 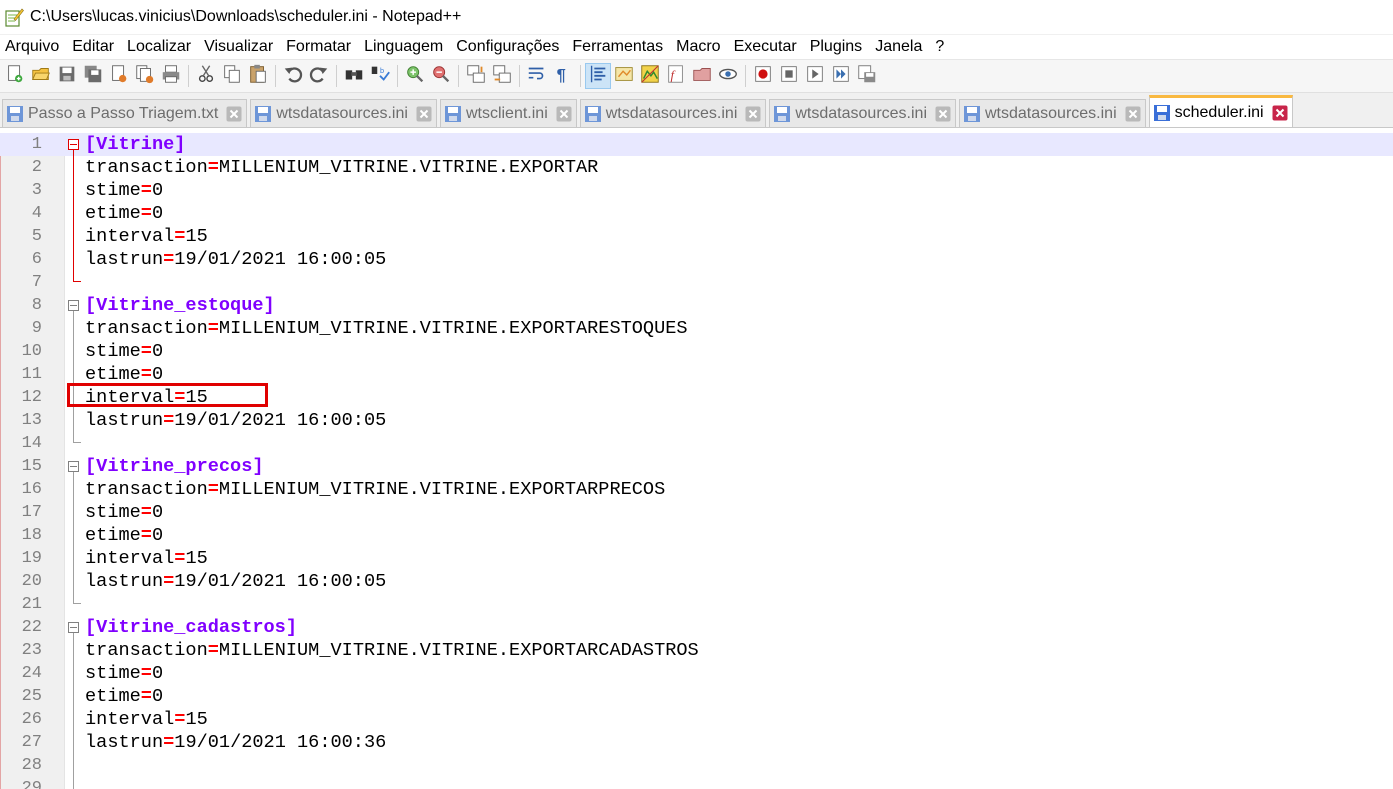 I want to click on editor-line: 4 etime=0, so click(x=696, y=213).